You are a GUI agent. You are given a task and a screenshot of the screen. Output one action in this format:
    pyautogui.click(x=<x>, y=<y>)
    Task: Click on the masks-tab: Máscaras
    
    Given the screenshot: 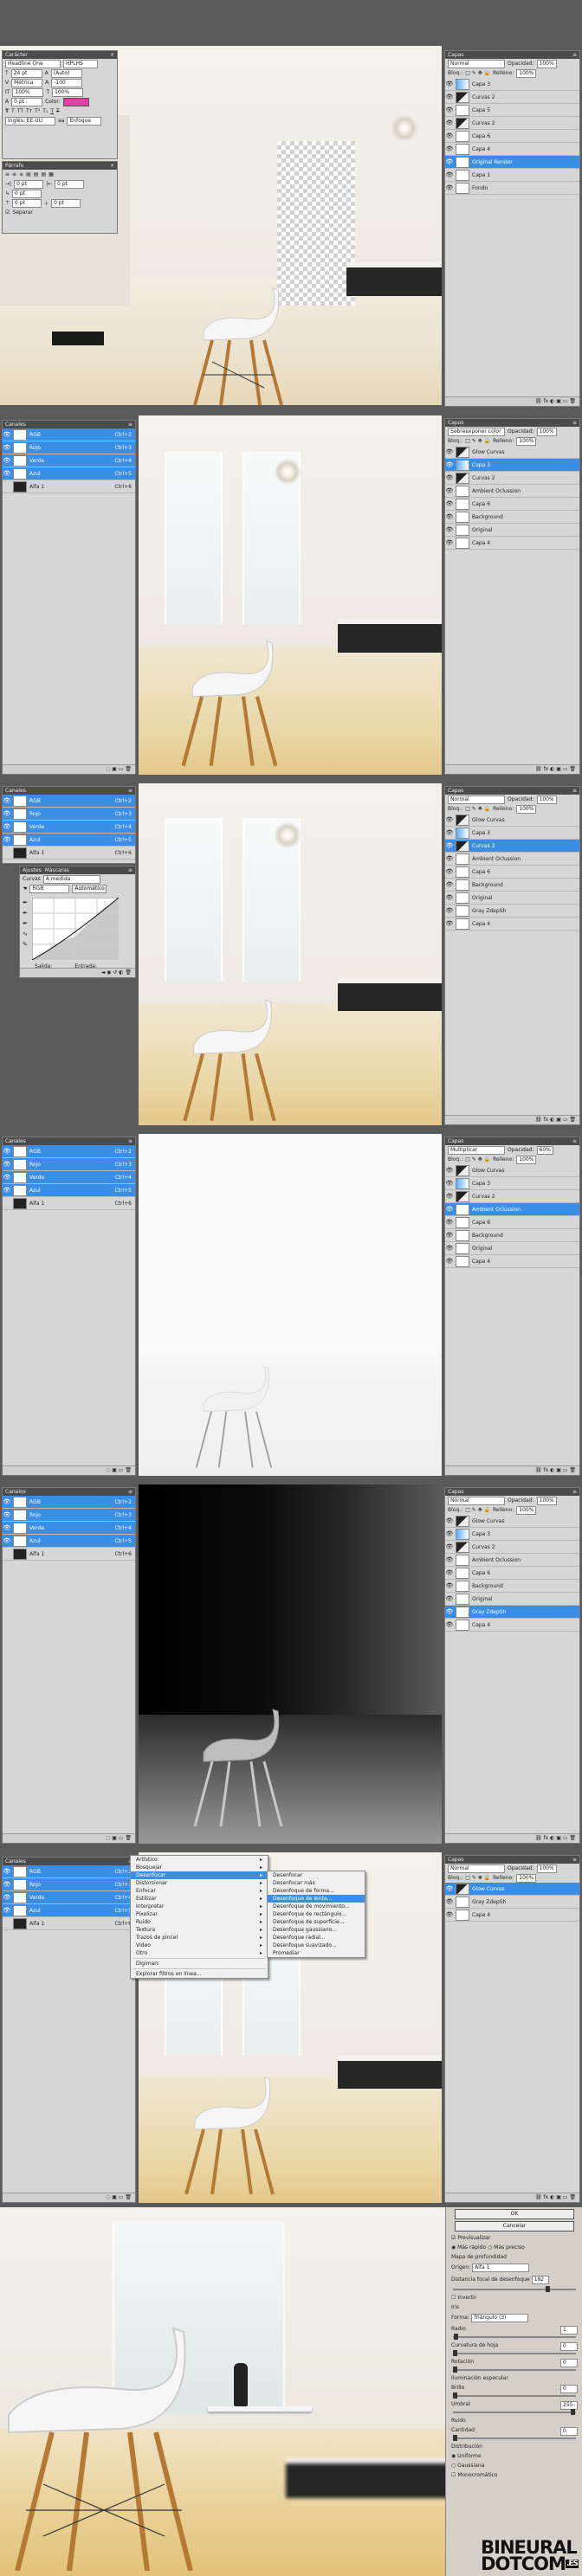 What is the action you would take?
    pyautogui.click(x=57, y=870)
    